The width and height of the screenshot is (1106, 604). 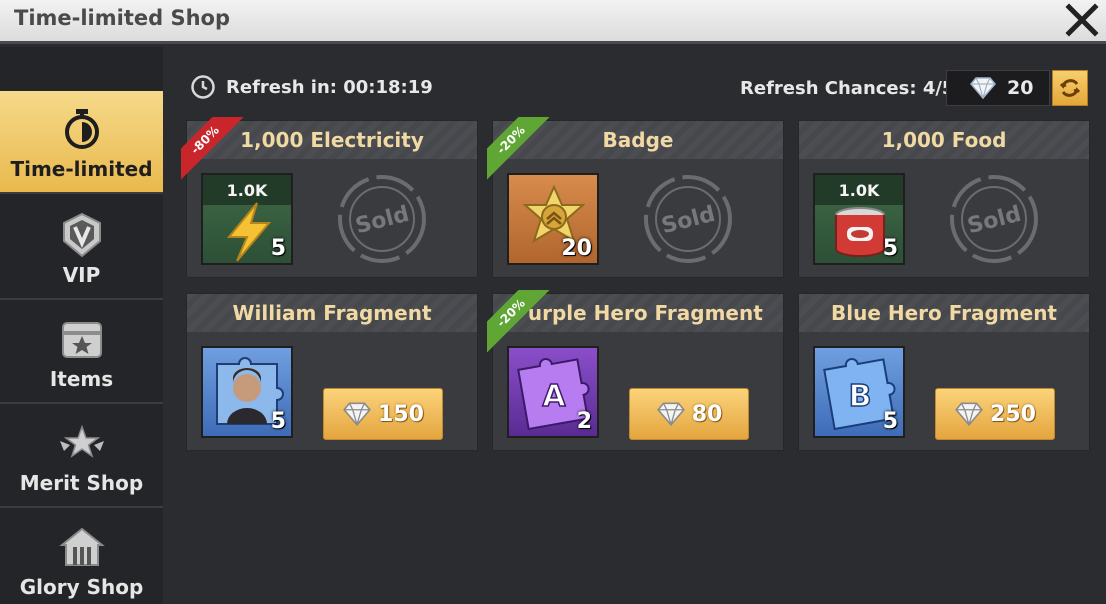 I want to click on price: 80, so click(x=707, y=414).